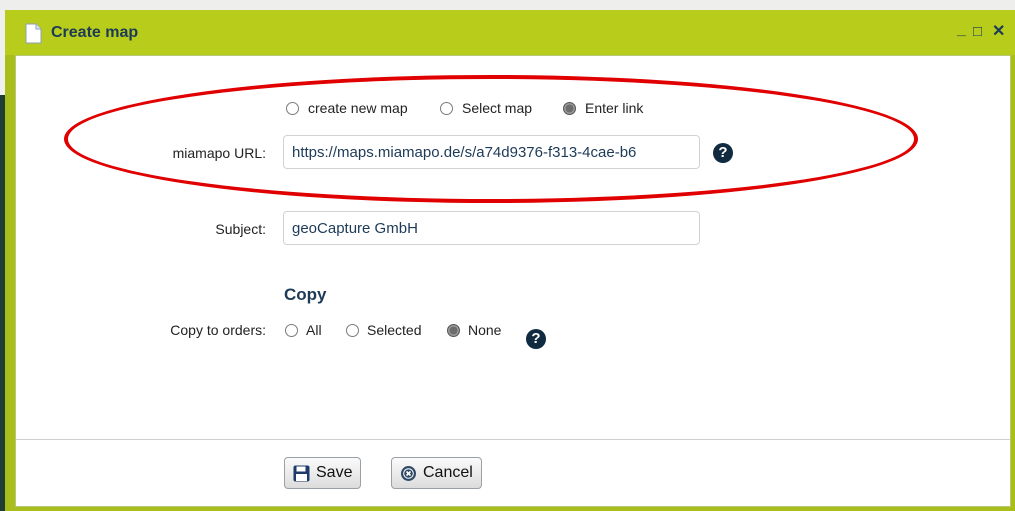 The width and height of the screenshot is (1015, 511). I want to click on radio-enter-link, so click(569, 108).